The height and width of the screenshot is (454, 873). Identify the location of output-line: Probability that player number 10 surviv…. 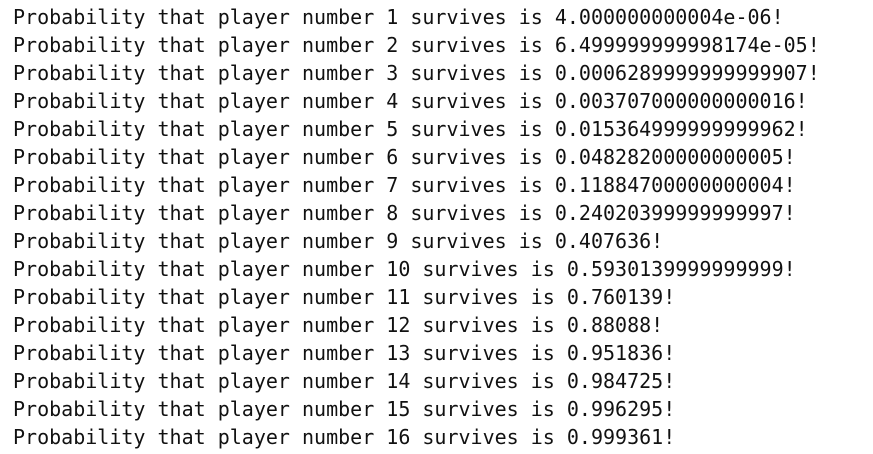
(404, 269).